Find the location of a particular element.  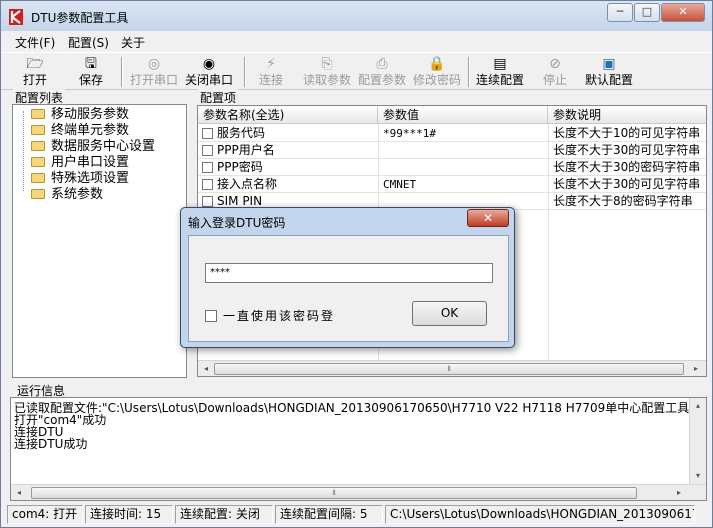

open-port-button: ◎ 打开串口 is located at coordinates (154, 72).